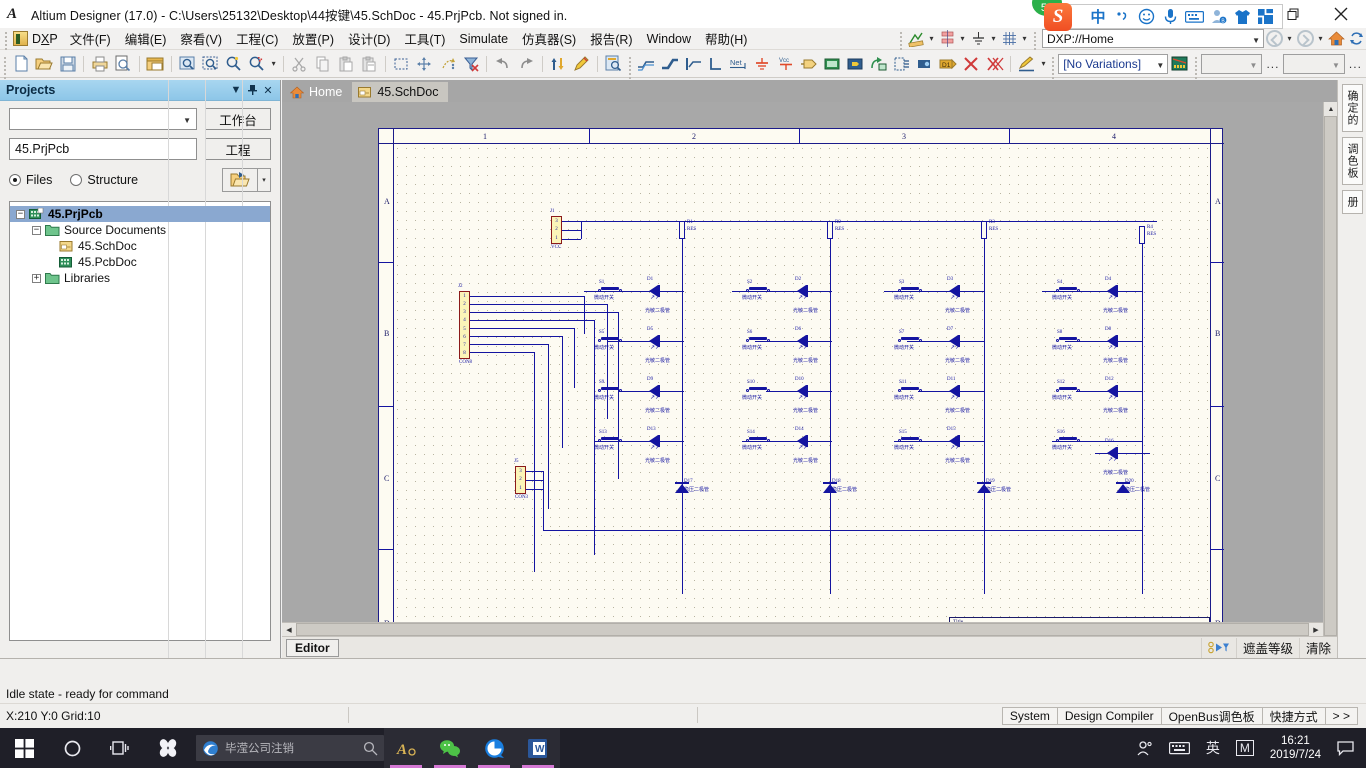  I want to click on status-panel-openbus: OpenBus调色板, so click(1211, 716).